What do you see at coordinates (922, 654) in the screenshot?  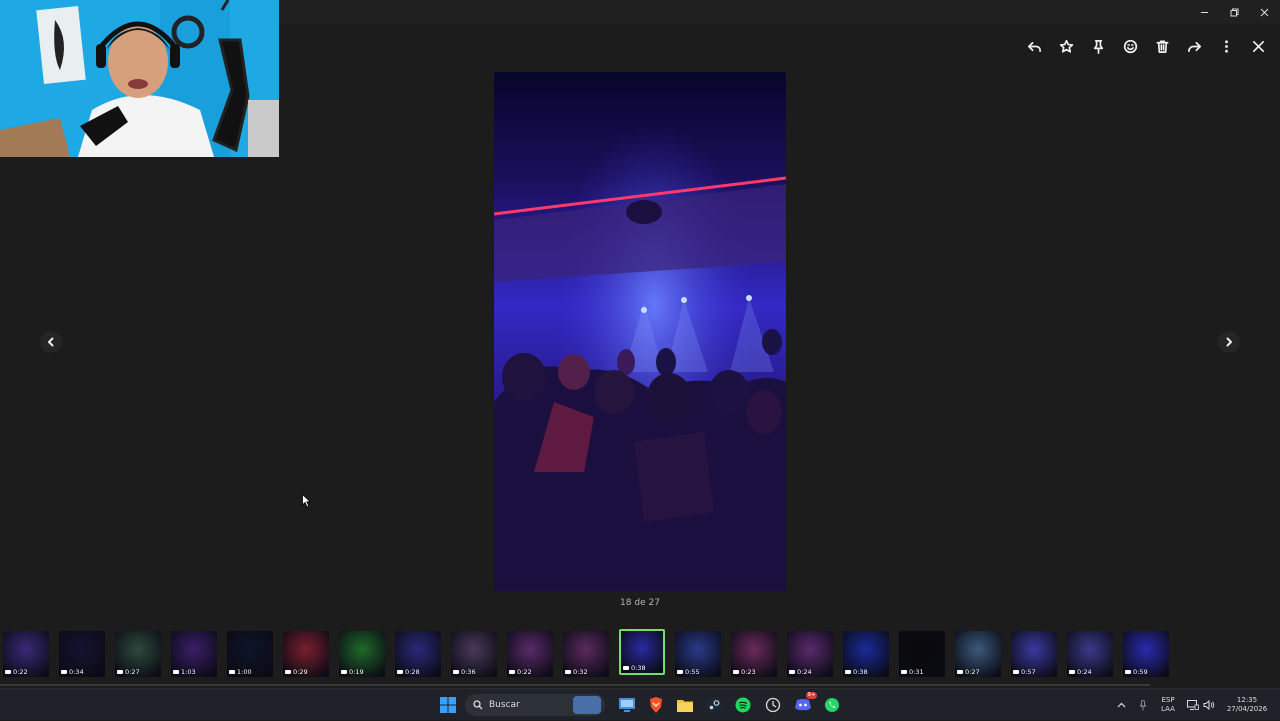 I see `thumbnail: 0:31` at bounding box center [922, 654].